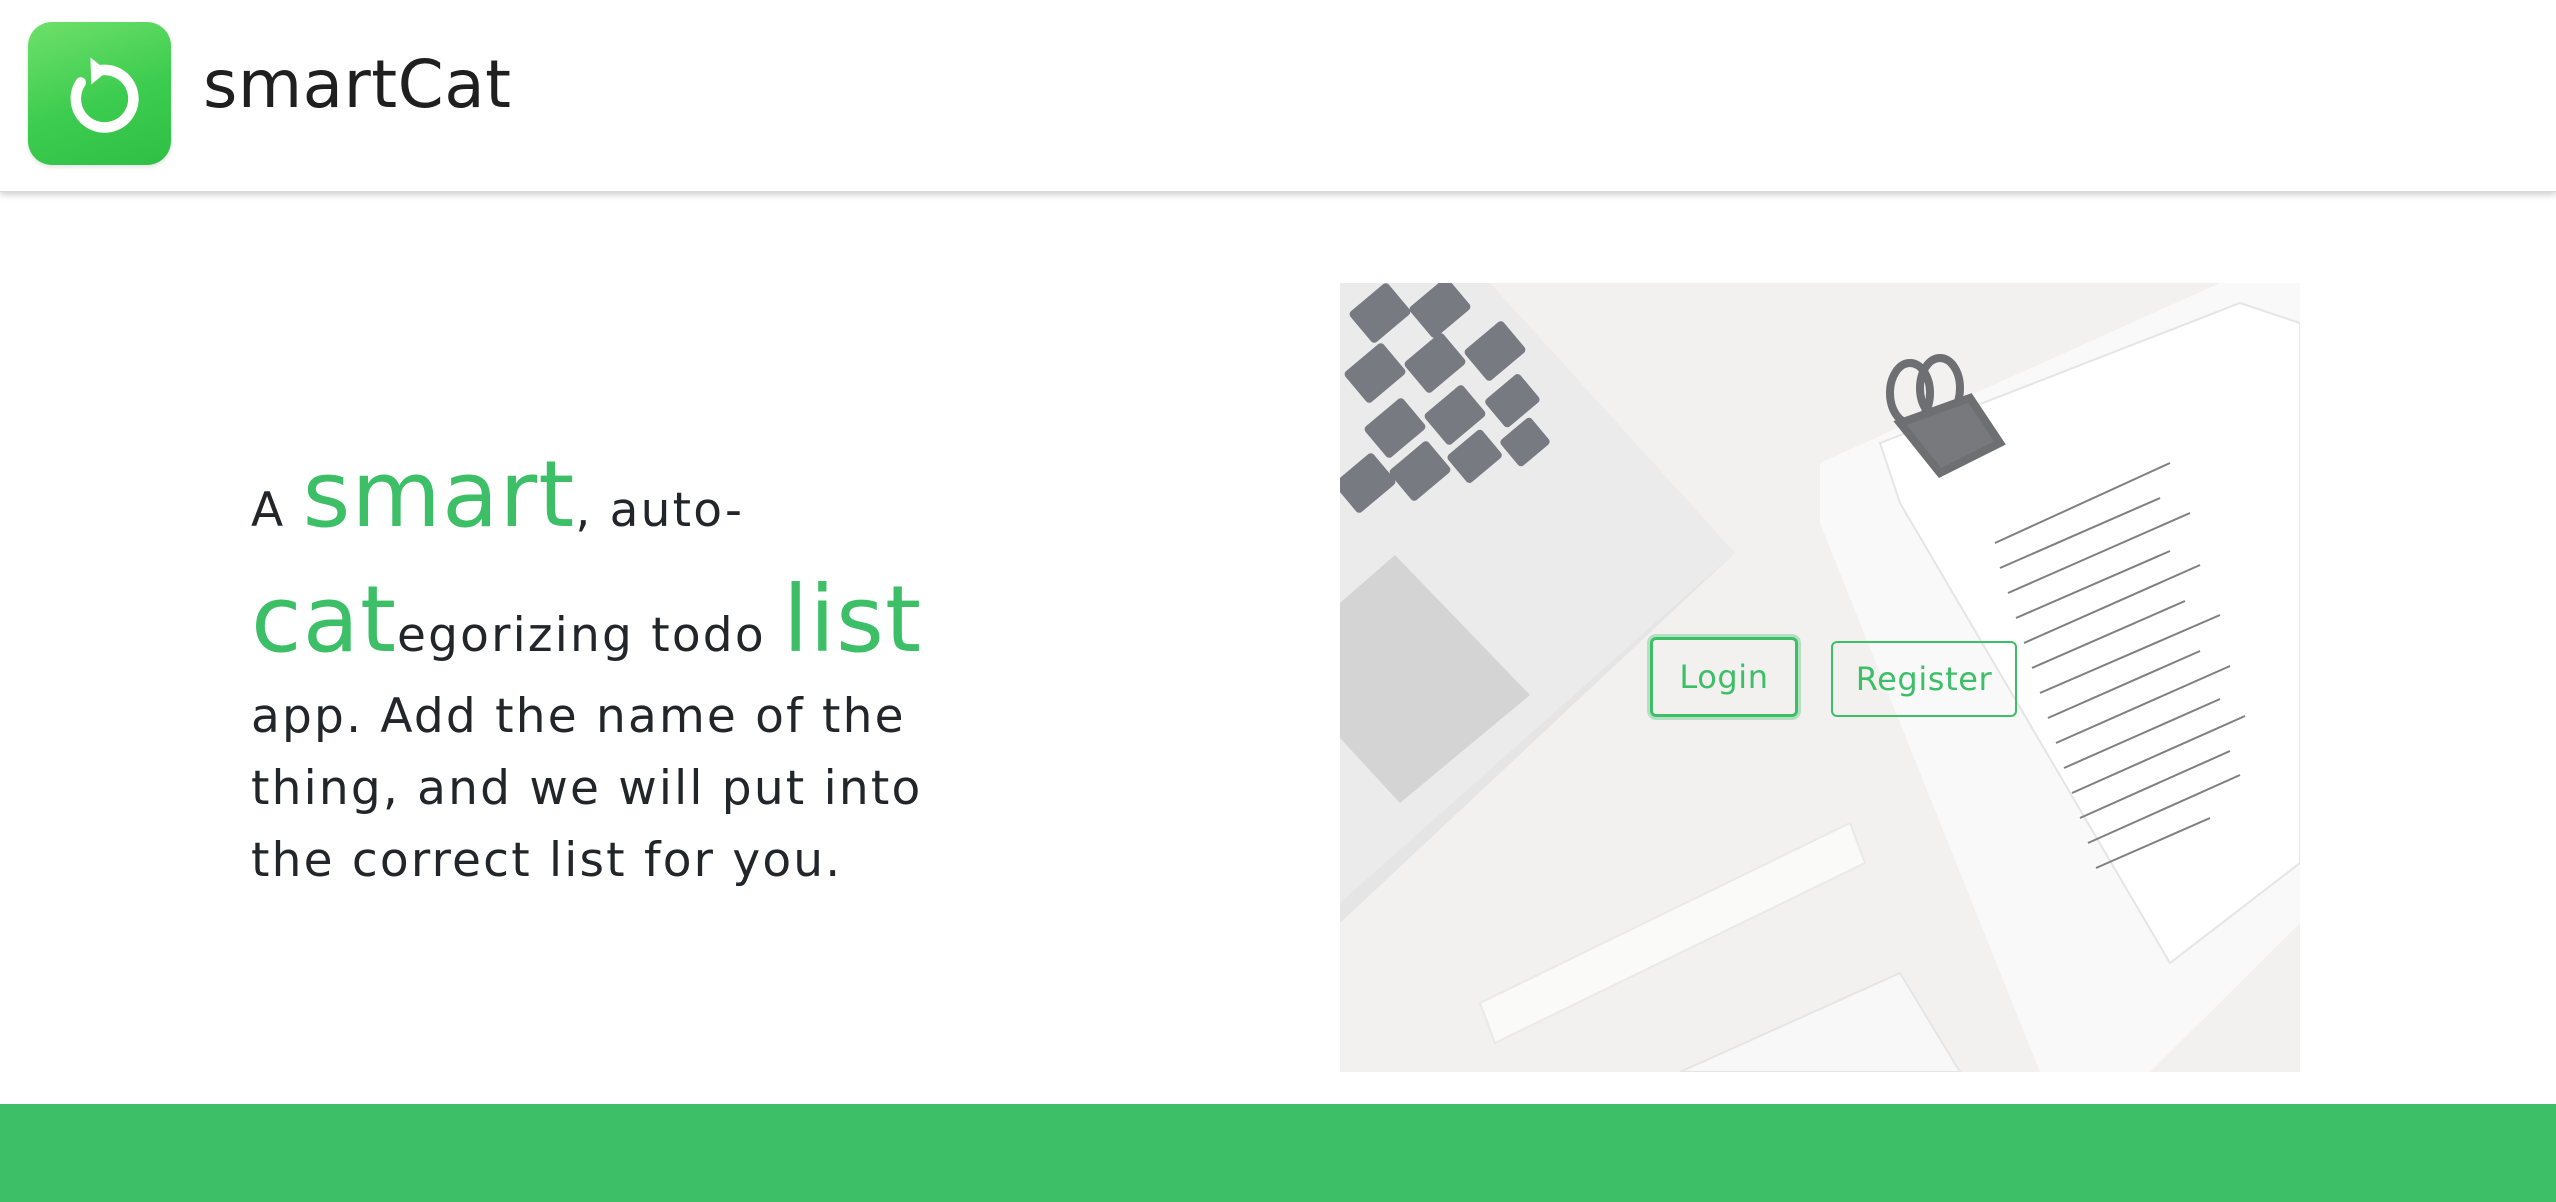 Image resolution: width=2556 pixels, height=1202 pixels. What do you see at coordinates (1278, 1153) in the screenshot?
I see `footer-band` at bounding box center [1278, 1153].